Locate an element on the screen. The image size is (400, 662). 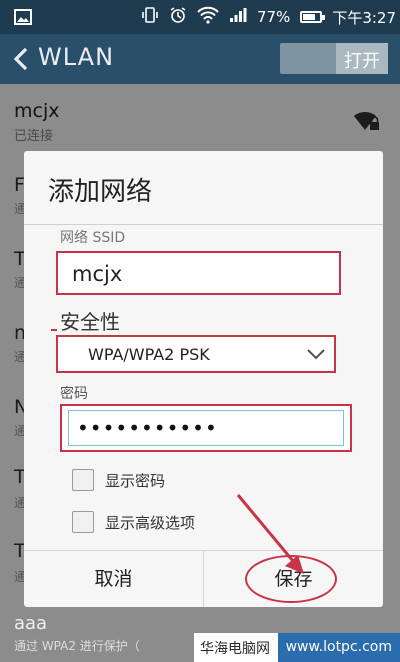
network-item-aaa: aaa 通过 WPA2 进行保护（ is located at coordinates (77, 633).